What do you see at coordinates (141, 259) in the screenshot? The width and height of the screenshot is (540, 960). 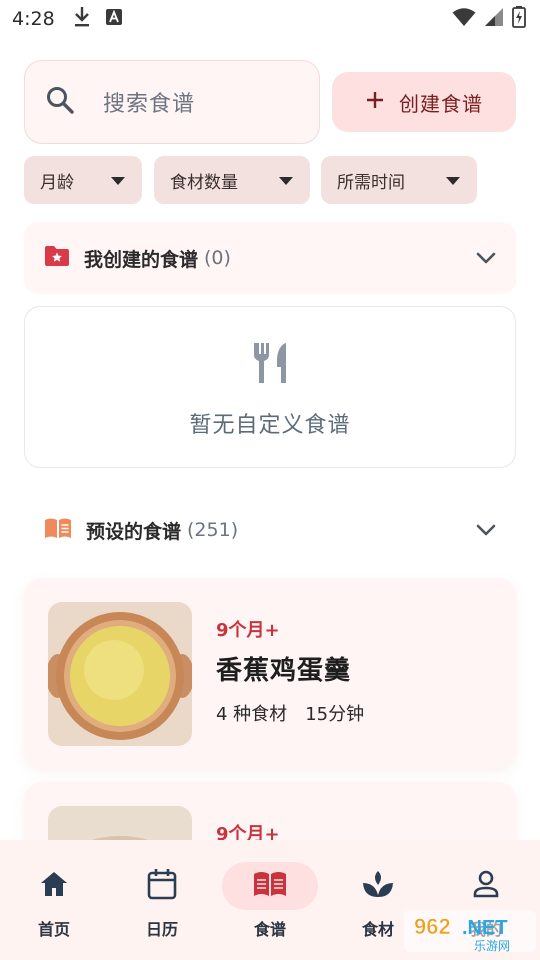 I see `my-recipes-title: 我创建的食谱` at bounding box center [141, 259].